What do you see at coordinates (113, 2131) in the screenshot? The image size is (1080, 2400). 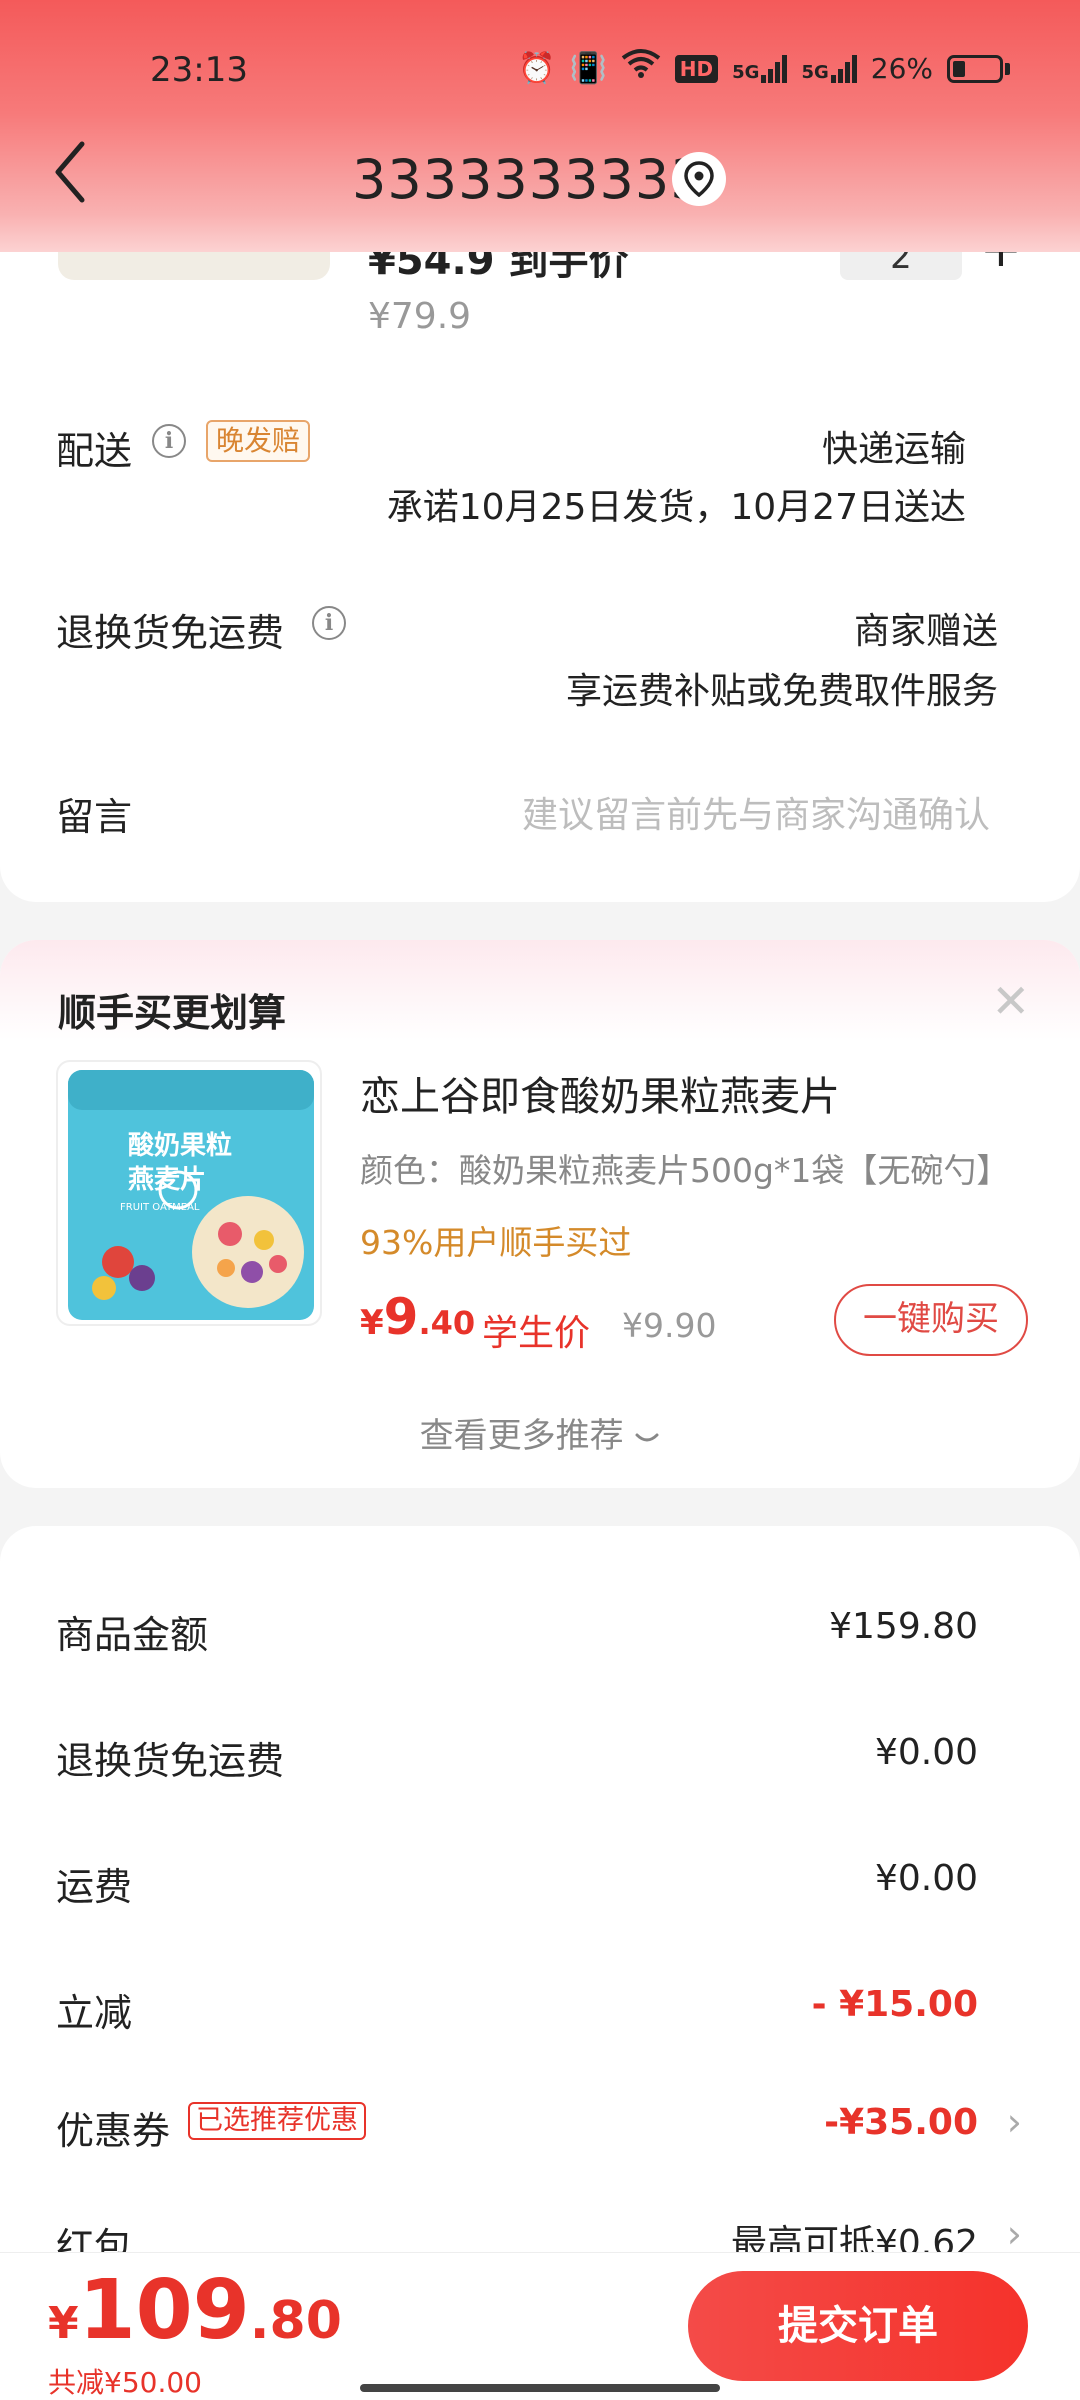 I see `coupon-label: 优惠券` at bounding box center [113, 2131].